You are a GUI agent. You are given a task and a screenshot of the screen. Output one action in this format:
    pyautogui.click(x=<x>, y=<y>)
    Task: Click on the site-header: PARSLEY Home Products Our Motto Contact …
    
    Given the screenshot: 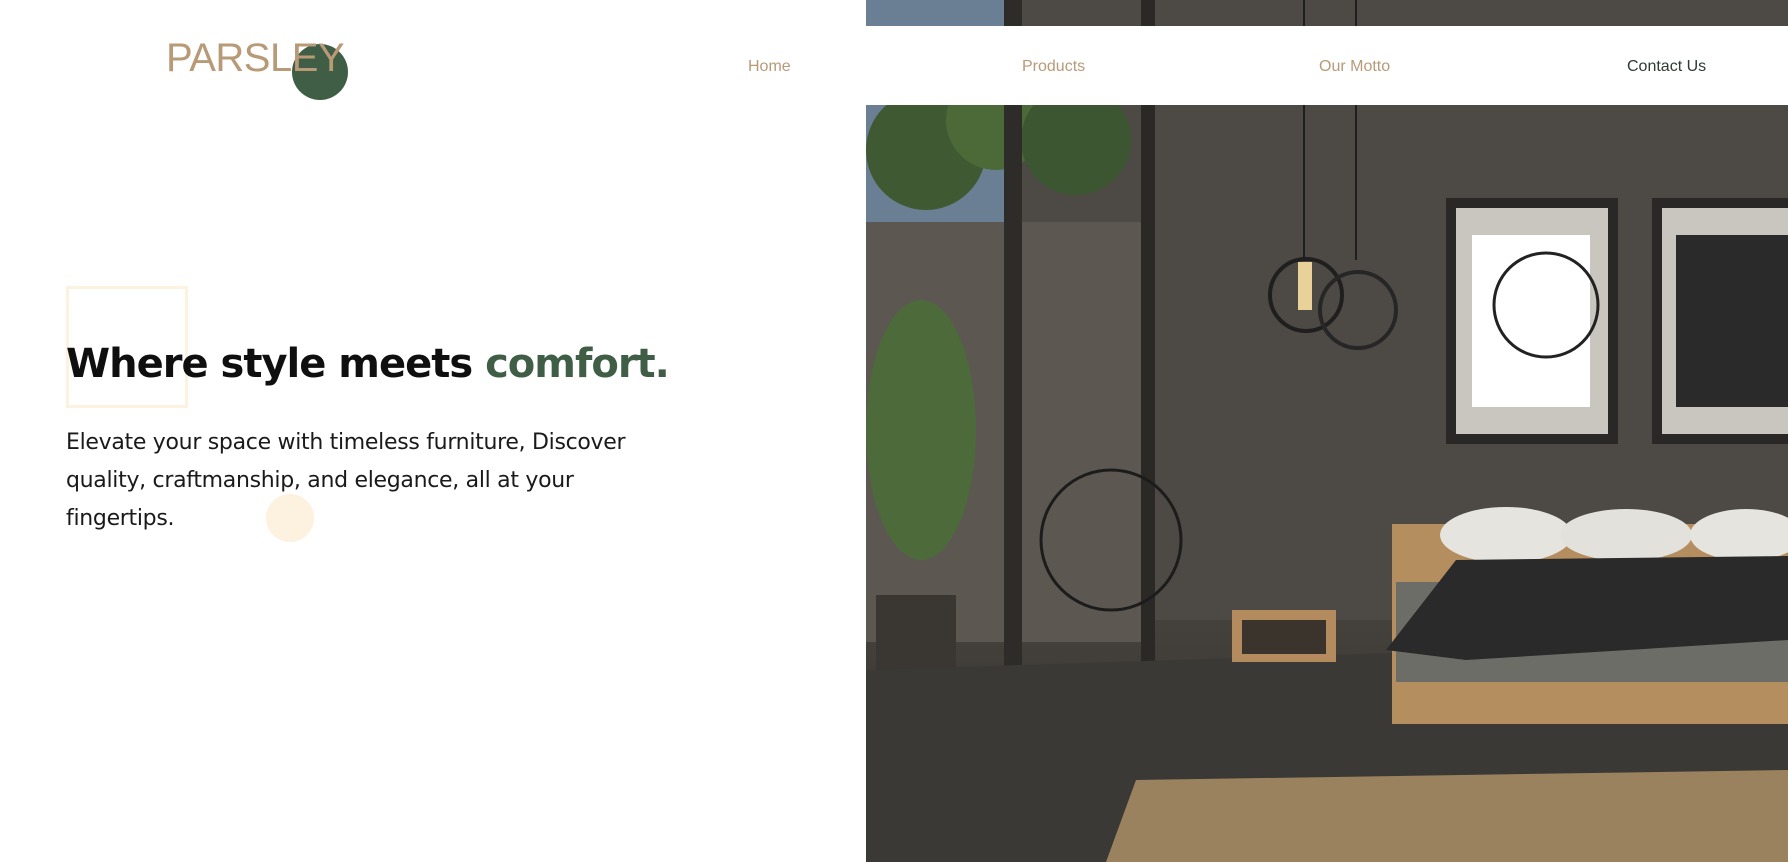 What is the action you would take?
    pyautogui.click(x=894, y=65)
    